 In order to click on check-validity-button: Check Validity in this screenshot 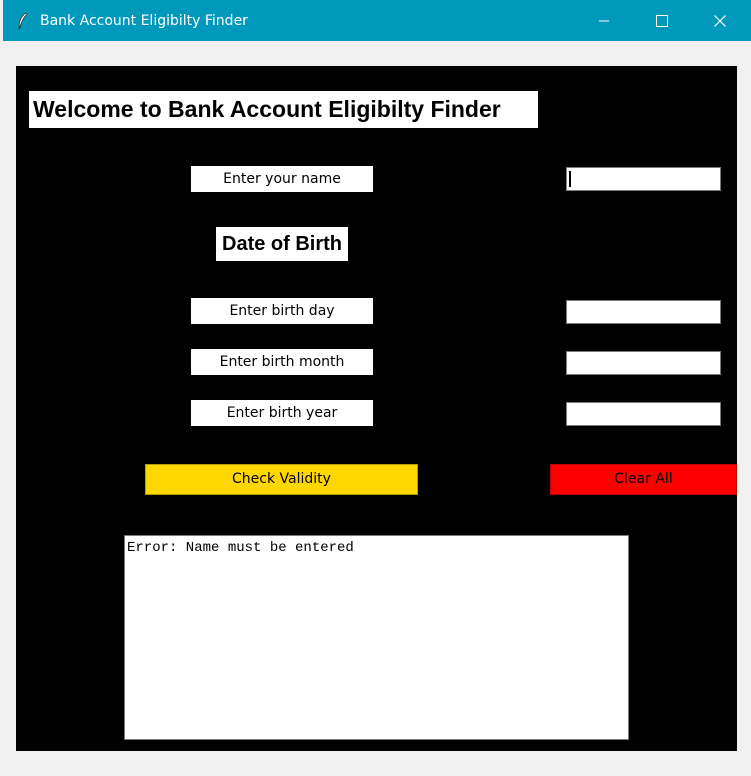, I will do `click(281, 479)`.